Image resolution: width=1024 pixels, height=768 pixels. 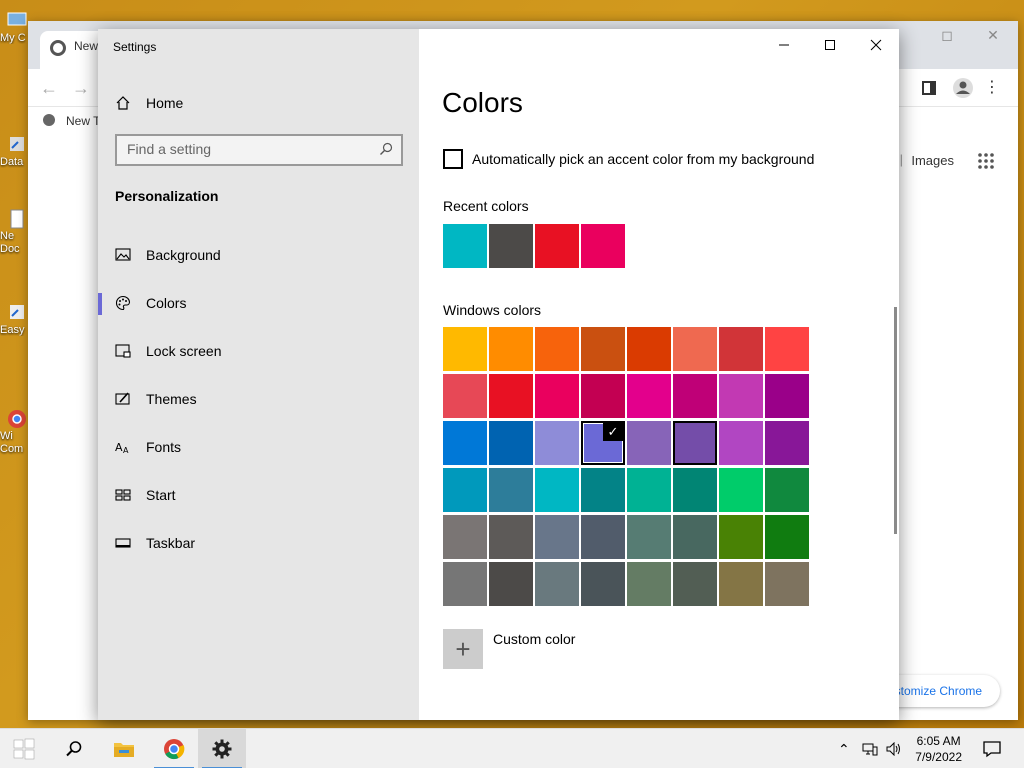 What do you see at coordinates (894, 749) in the screenshot?
I see `volume-icon` at bounding box center [894, 749].